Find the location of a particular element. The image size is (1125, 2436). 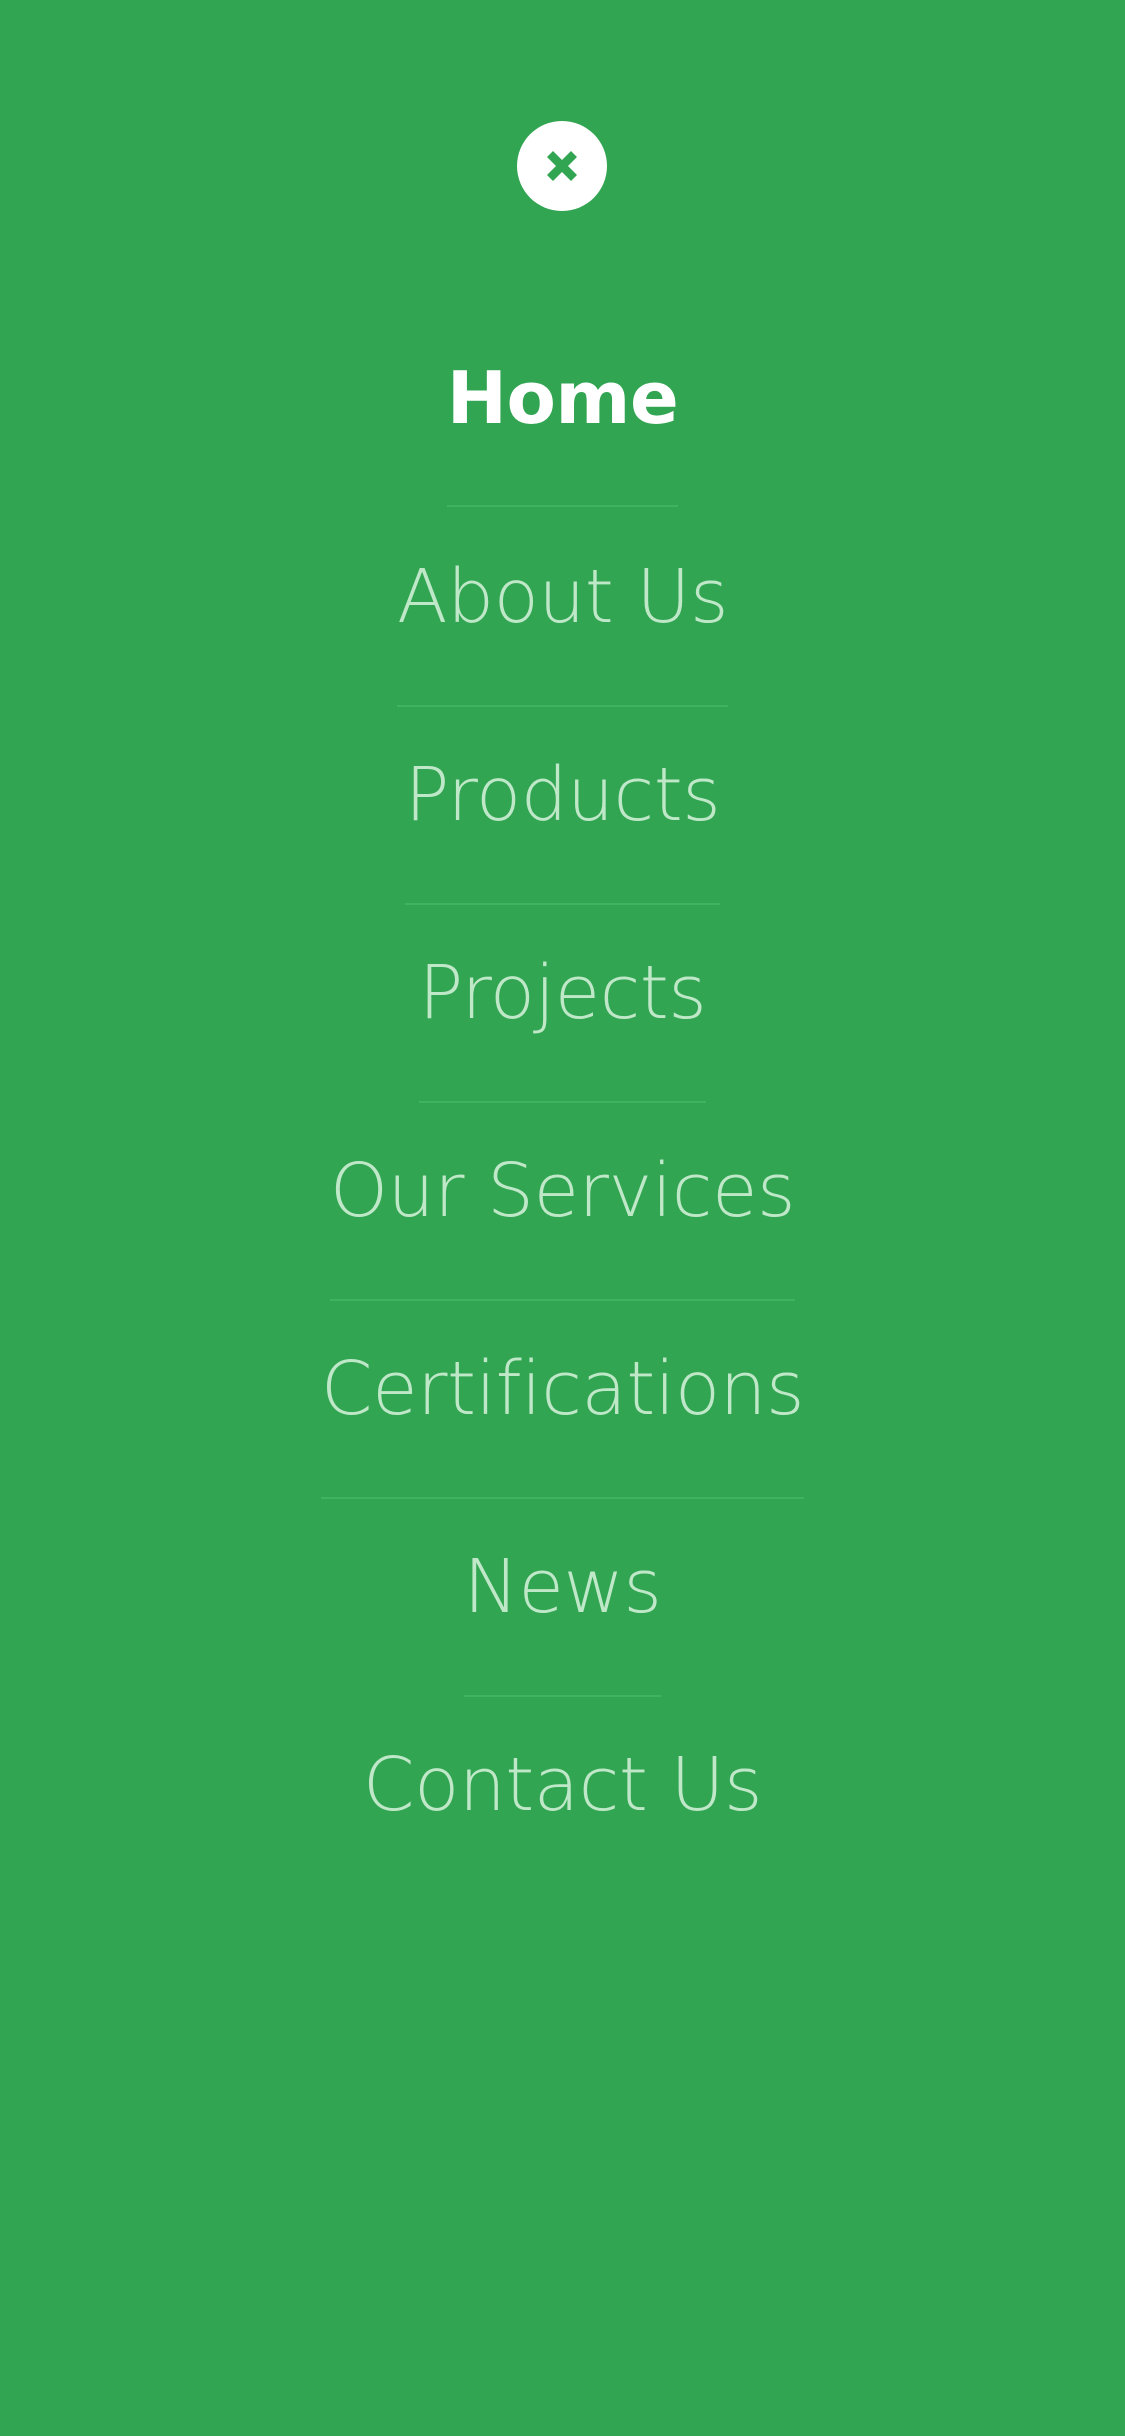

menu-item-certifications: Certifications is located at coordinates (562, 1419).